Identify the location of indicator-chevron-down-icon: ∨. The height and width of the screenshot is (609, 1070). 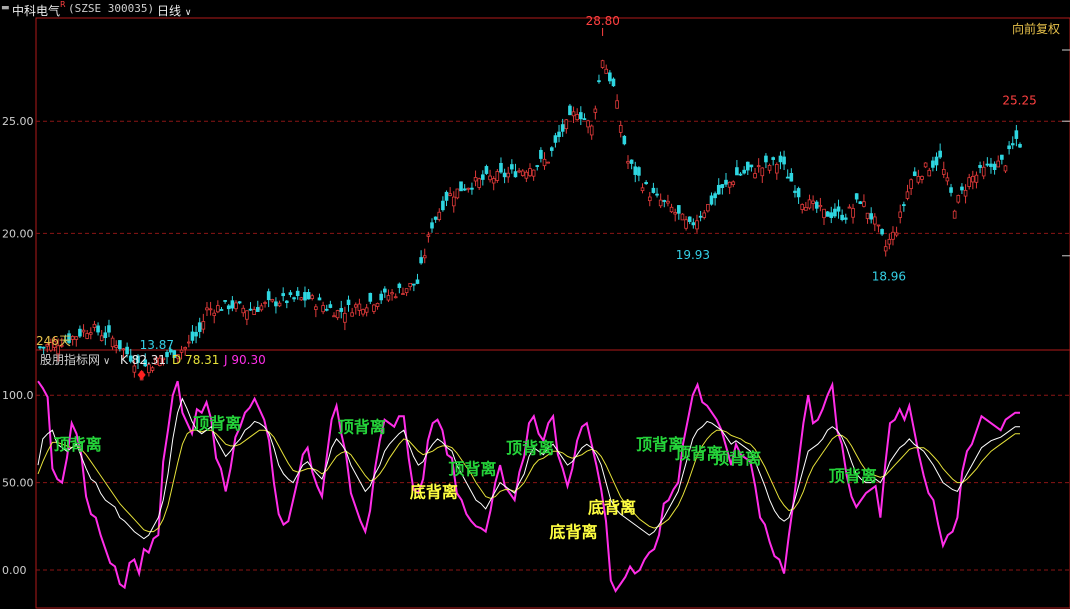
(106, 361).